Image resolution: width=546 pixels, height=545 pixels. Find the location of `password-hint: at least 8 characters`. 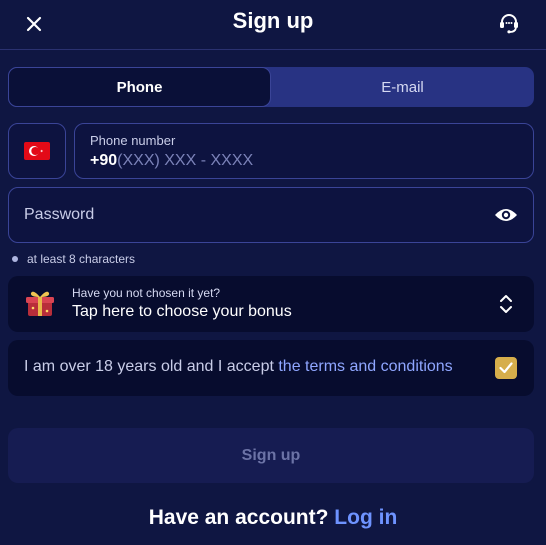

password-hint: at least 8 characters is located at coordinates (73, 259).